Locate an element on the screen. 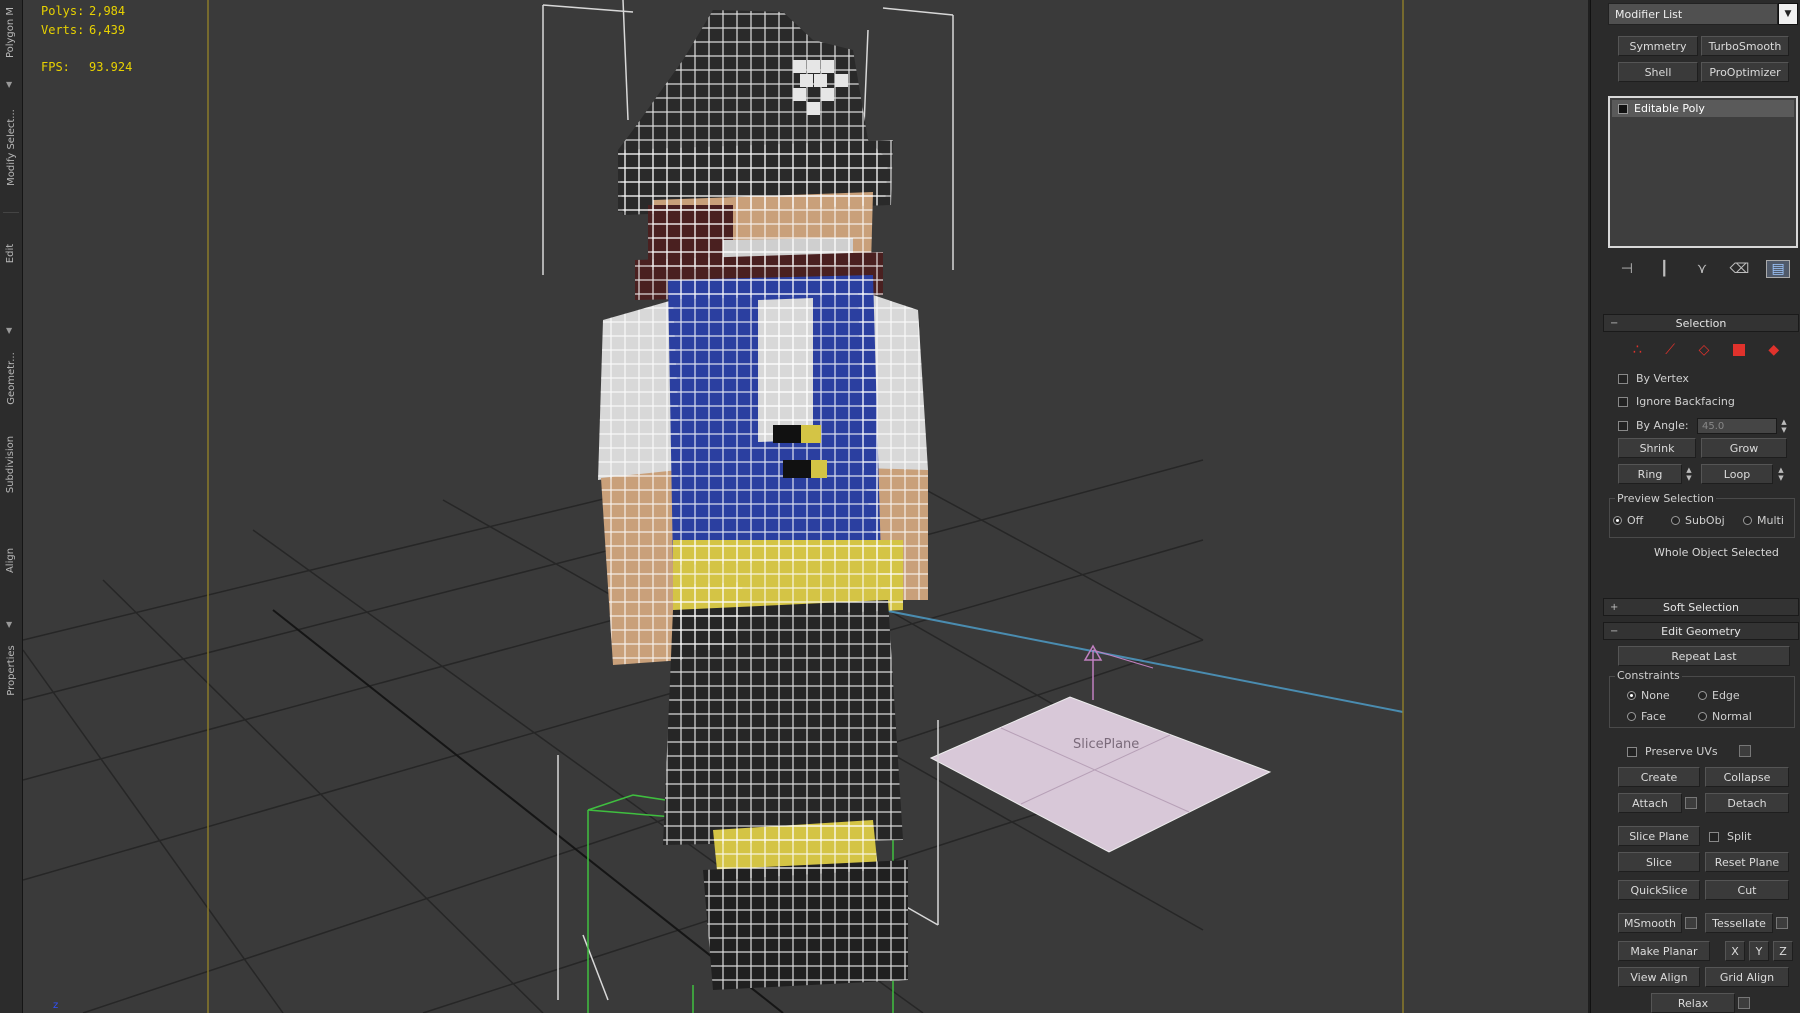 This screenshot has width=1800, height=1013. ribbon-tab-subdivision: Subdivision is located at coordinates (11, 464).